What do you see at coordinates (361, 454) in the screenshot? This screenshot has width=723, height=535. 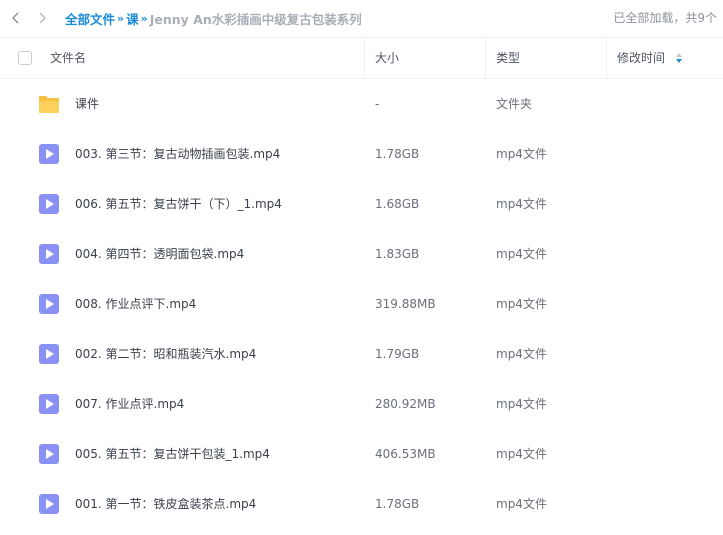 I see `file-row: 005. 第五节：复古饼干包装_1.mp4 406.53MB mp4文件` at bounding box center [361, 454].